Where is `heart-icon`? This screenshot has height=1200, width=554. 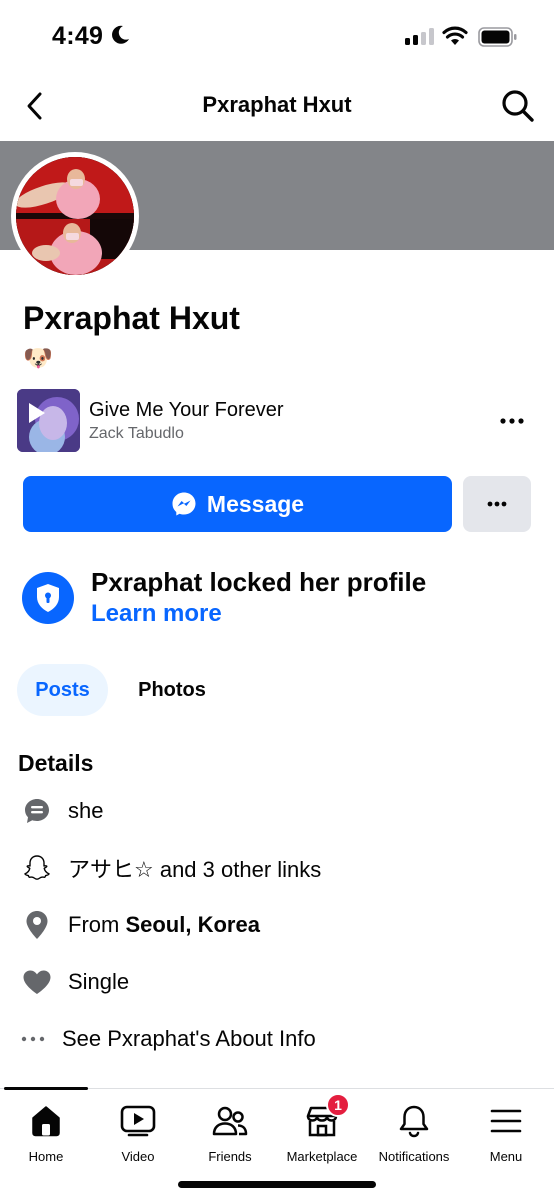 heart-icon is located at coordinates (37, 982).